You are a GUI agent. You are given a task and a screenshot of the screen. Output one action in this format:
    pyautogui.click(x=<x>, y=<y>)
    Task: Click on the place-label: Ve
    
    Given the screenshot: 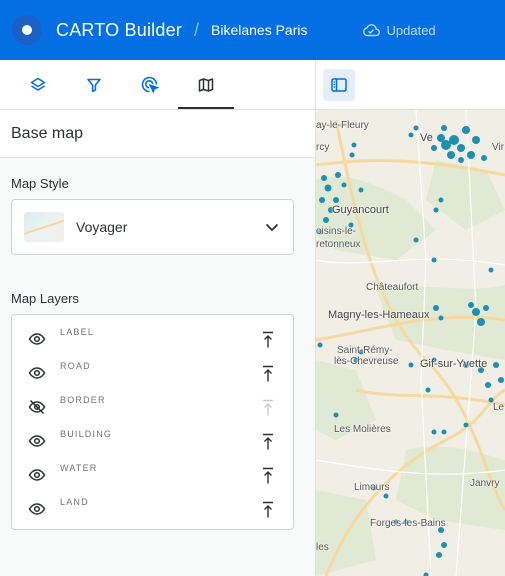 What is the action you would take?
    pyautogui.click(x=426, y=138)
    